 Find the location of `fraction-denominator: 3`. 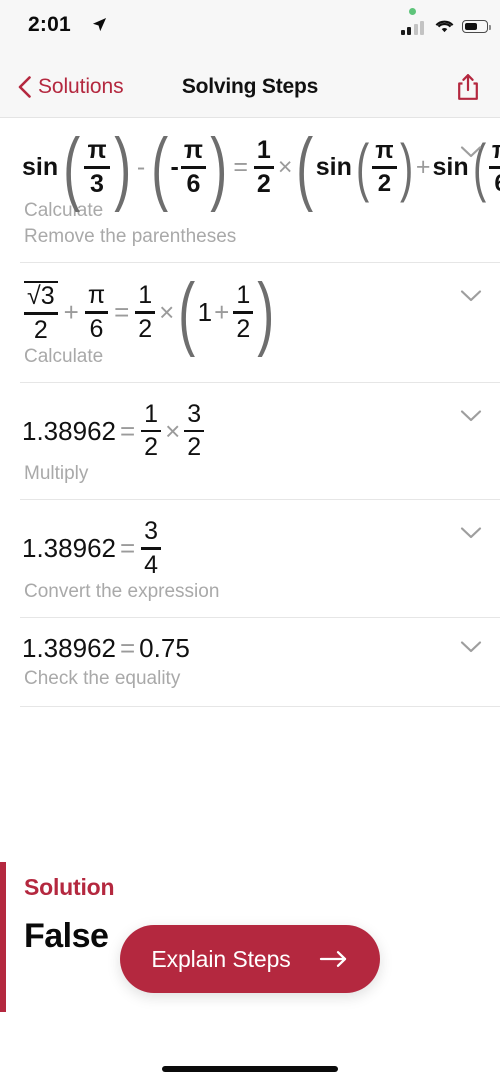

fraction-denominator: 3 is located at coordinates (97, 183).